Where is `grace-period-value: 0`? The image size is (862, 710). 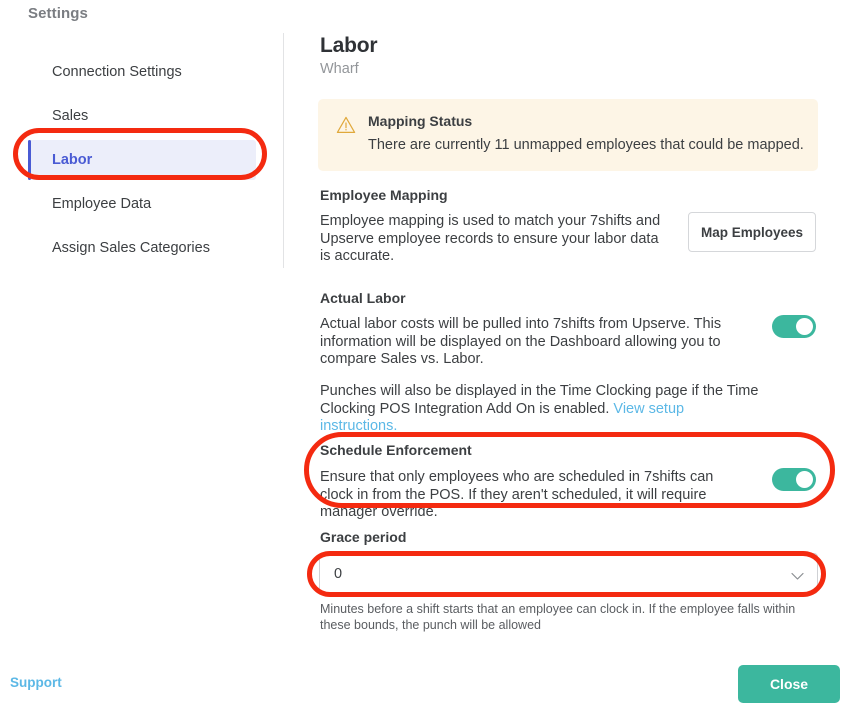
grace-period-value: 0 is located at coordinates (338, 573).